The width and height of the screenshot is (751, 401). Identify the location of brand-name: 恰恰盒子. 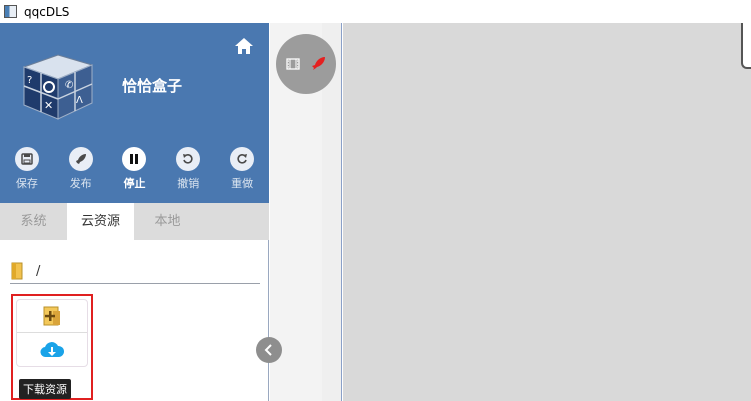
(152, 86).